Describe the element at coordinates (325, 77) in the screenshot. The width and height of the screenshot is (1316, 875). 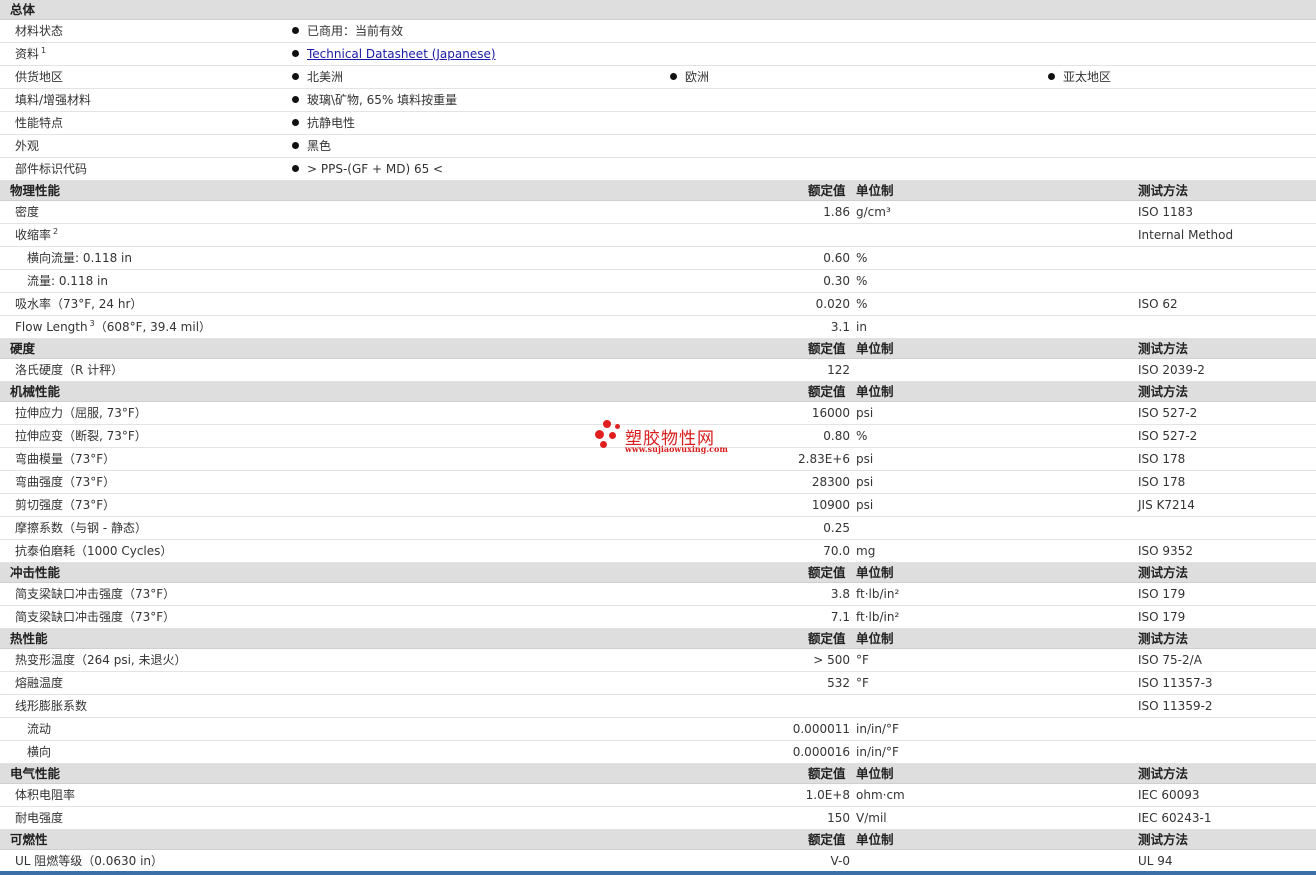
I see `general-item-text: 北美洲` at that location.